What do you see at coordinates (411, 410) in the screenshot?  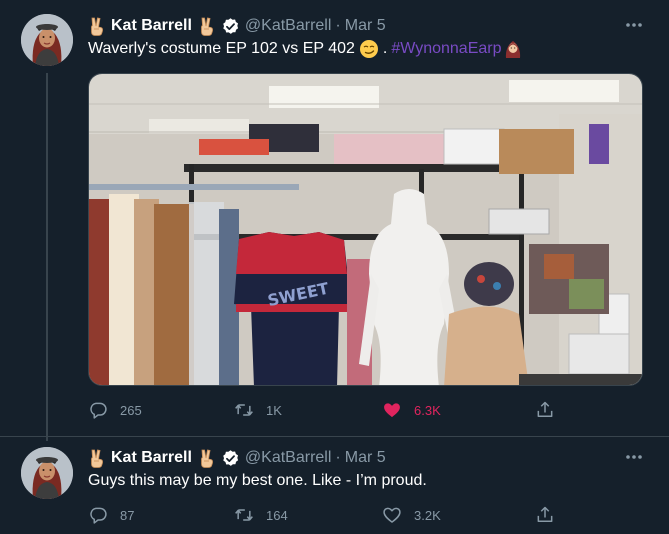 I see `like-button: 6.3K` at bounding box center [411, 410].